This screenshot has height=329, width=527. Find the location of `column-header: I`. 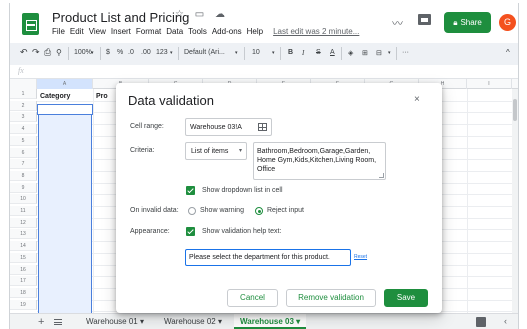

column-header: I is located at coordinates (489, 84).